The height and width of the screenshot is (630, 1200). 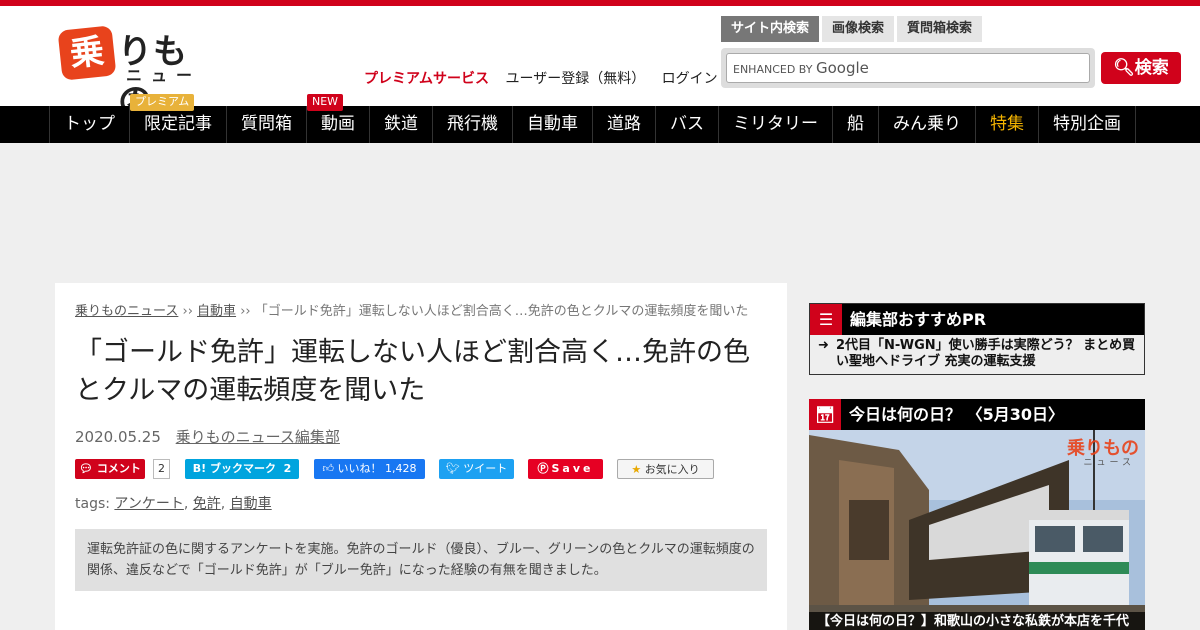 I want to click on nav-item-ship: 船, so click(x=855, y=124).